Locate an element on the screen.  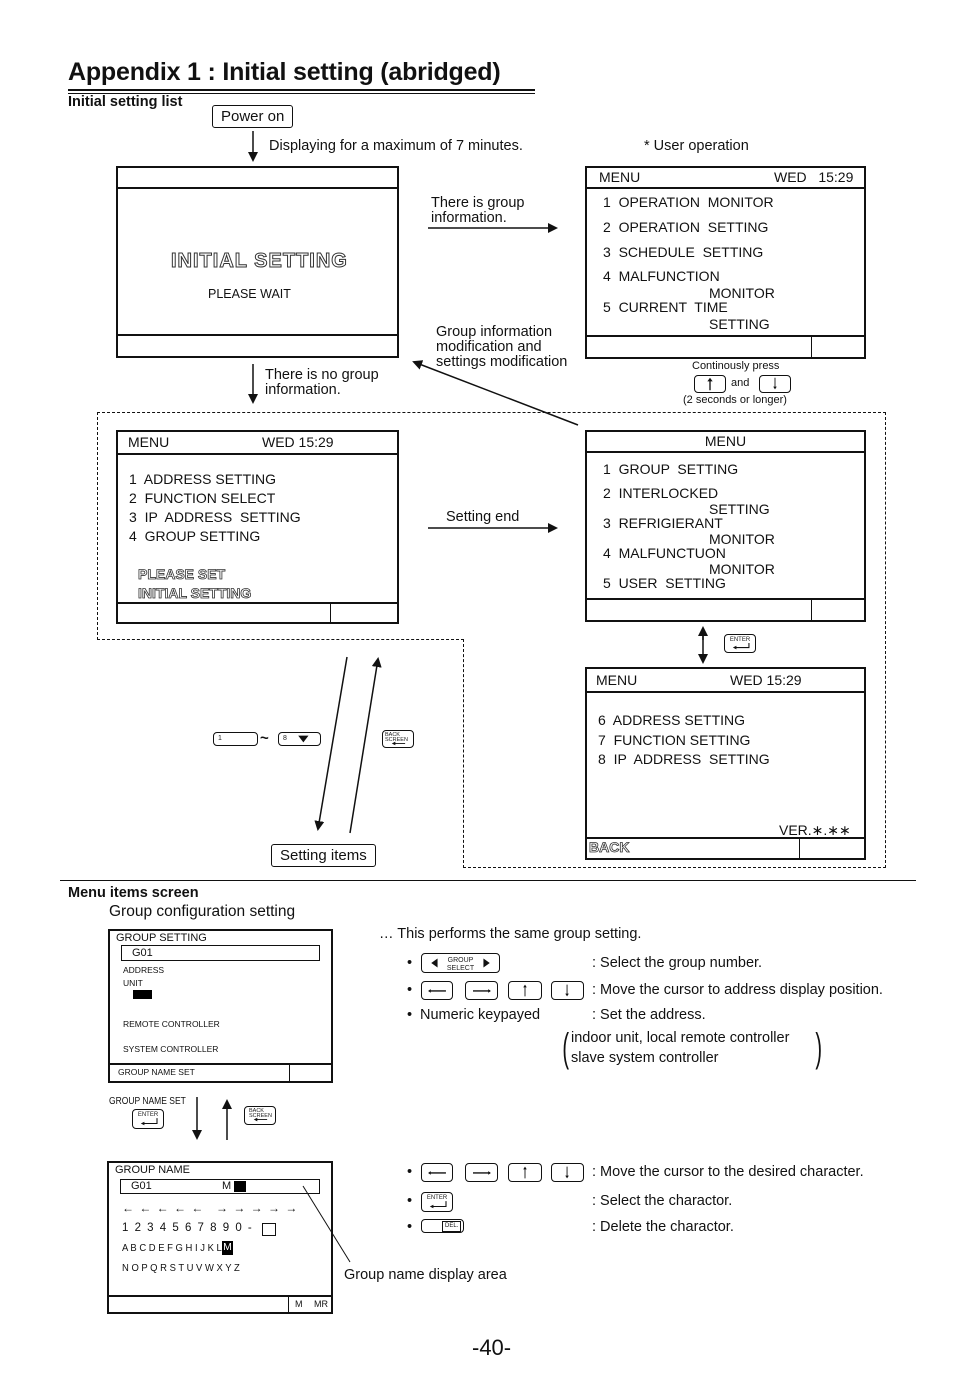
group-info-yes-label: There is group information. is located at coordinates (478, 210).